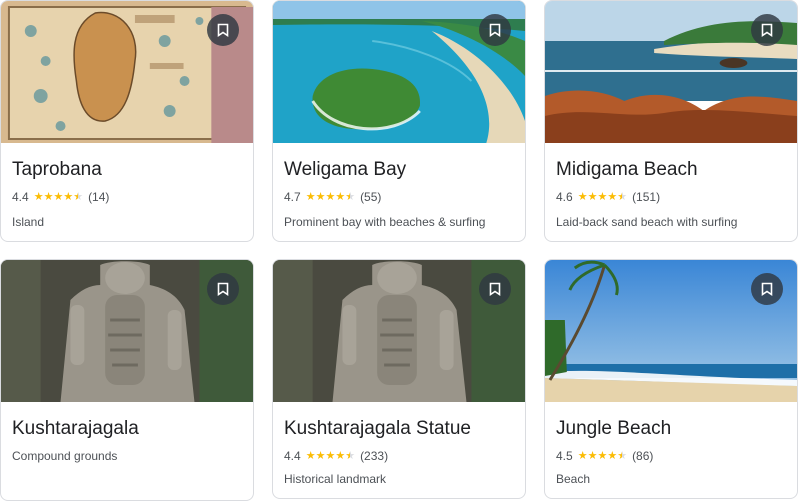 The height and width of the screenshot is (501, 798). I want to click on rating-row: 4.7 ★ ★ ★ ★ ★ (55), so click(332, 197).